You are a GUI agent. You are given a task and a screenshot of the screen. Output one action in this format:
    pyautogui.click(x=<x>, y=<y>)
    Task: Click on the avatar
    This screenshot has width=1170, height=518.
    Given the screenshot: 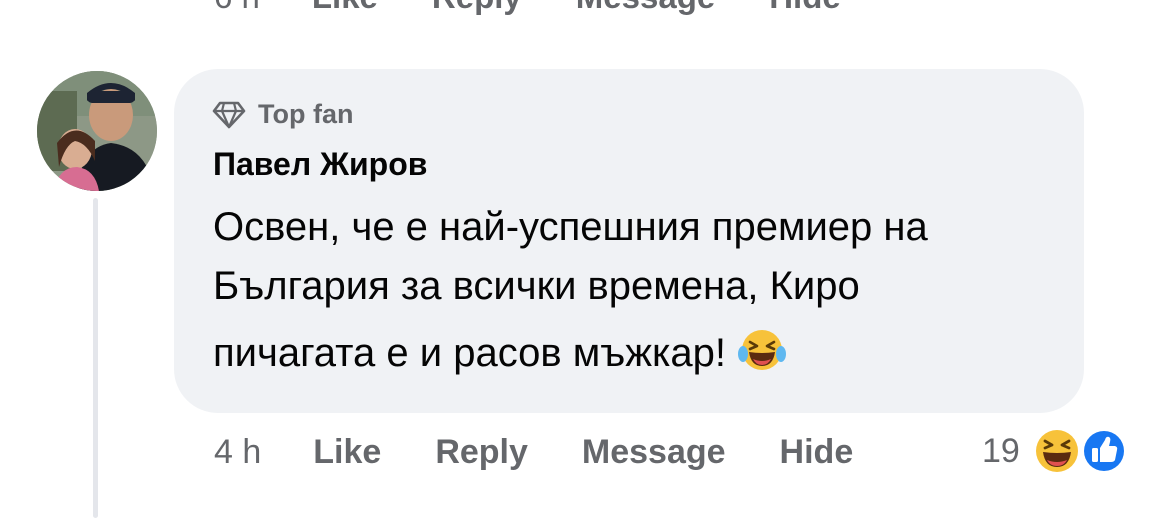 What is the action you would take?
    pyautogui.click(x=97, y=131)
    